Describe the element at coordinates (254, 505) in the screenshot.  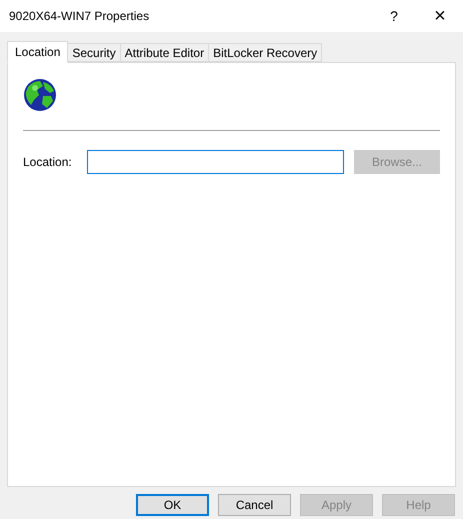
I see `dialog-button: Cancel` at that location.